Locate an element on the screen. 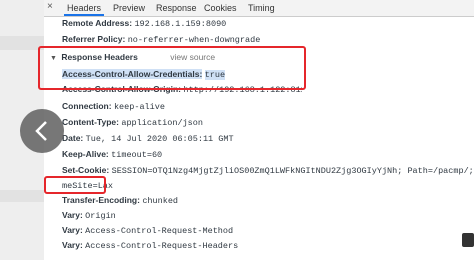  header-value: Origin is located at coordinates (100, 216).